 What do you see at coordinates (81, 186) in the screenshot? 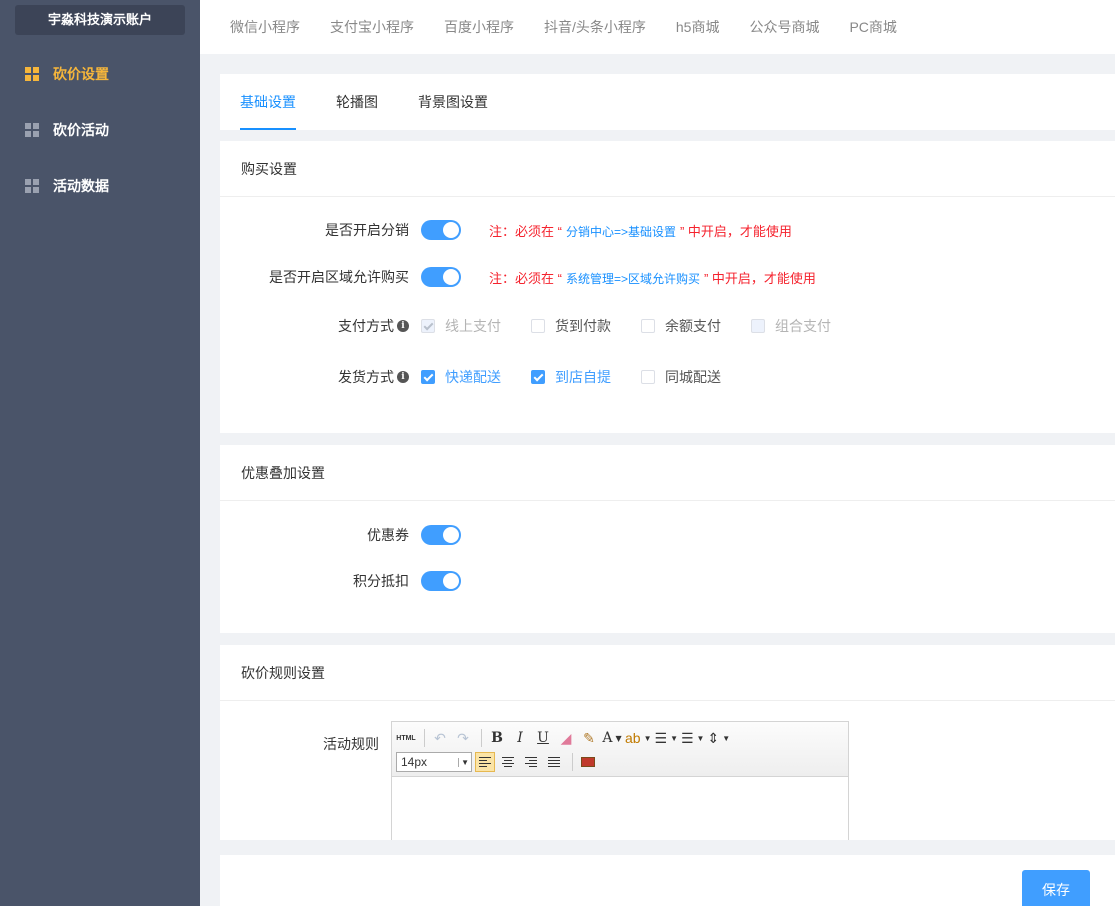
I see `sidebar-item-label: 活动数据` at bounding box center [81, 186].